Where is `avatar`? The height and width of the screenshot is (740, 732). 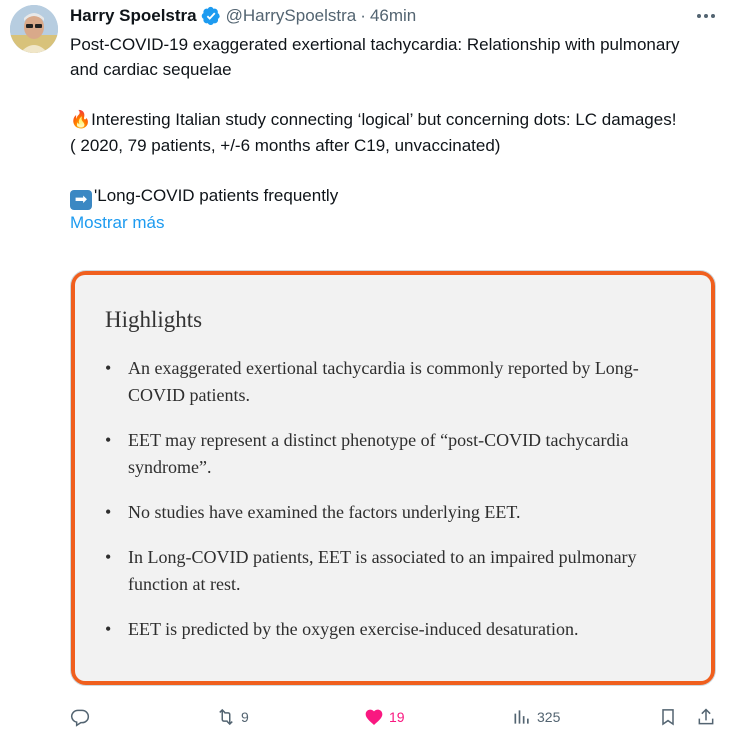
avatar is located at coordinates (34, 29).